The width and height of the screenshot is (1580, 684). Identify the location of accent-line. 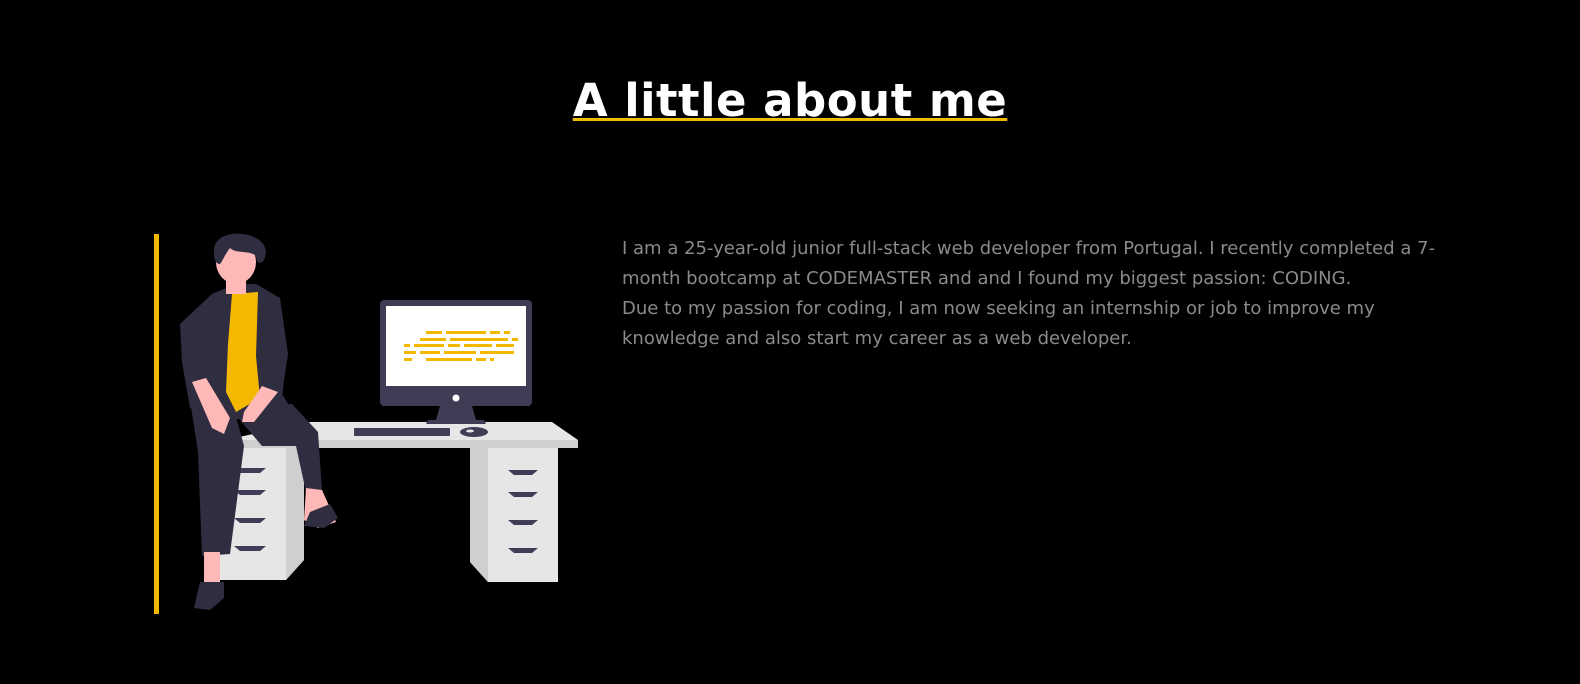
(156, 424).